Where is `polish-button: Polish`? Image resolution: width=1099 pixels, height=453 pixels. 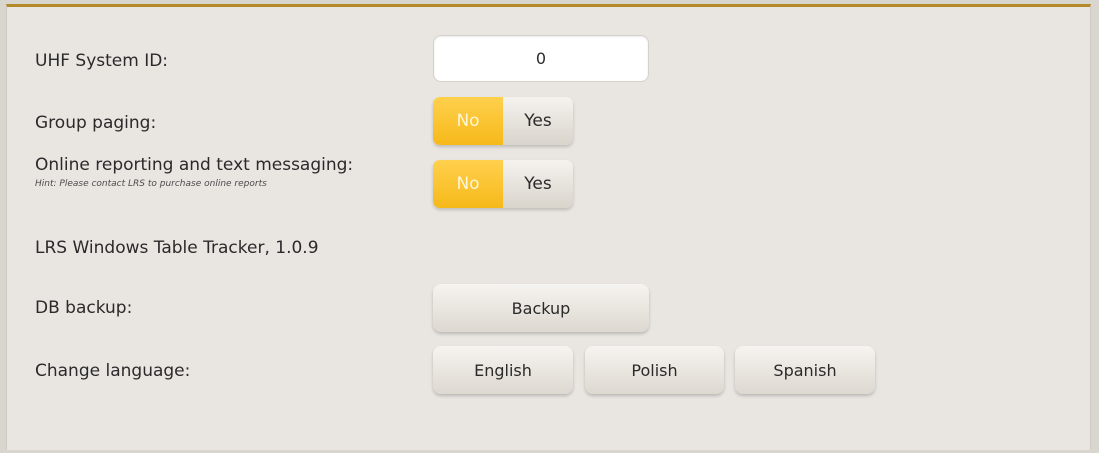 polish-button: Polish is located at coordinates (654, 370).